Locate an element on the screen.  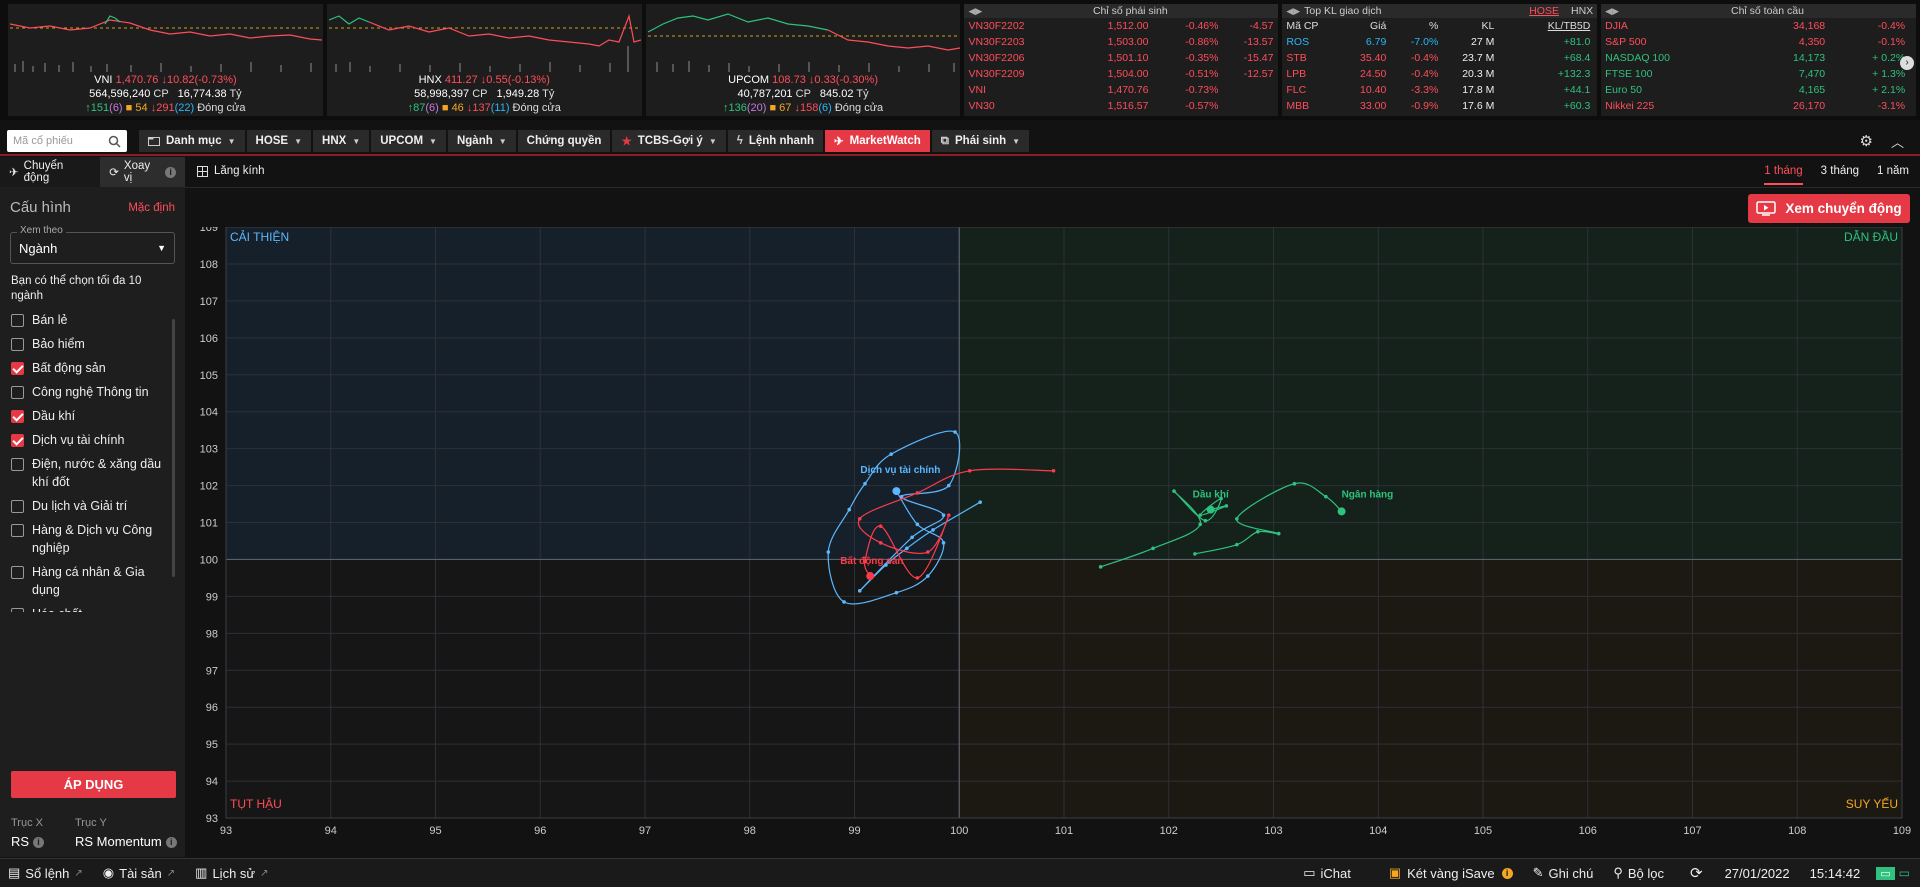
chevron-up-icon: ︿ is located at coordinates (1897, 141).